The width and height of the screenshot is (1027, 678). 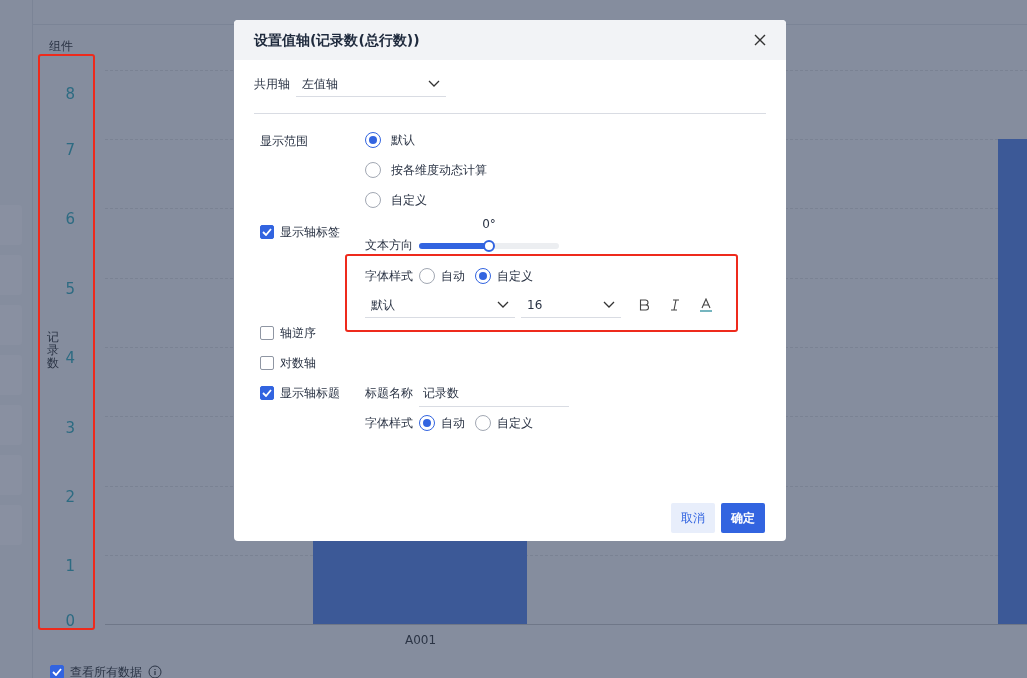 What do you see at coordinates (69, 428) in the screenshot?
I see `axis-tick-label: 3` at bounding box center [69, 428].